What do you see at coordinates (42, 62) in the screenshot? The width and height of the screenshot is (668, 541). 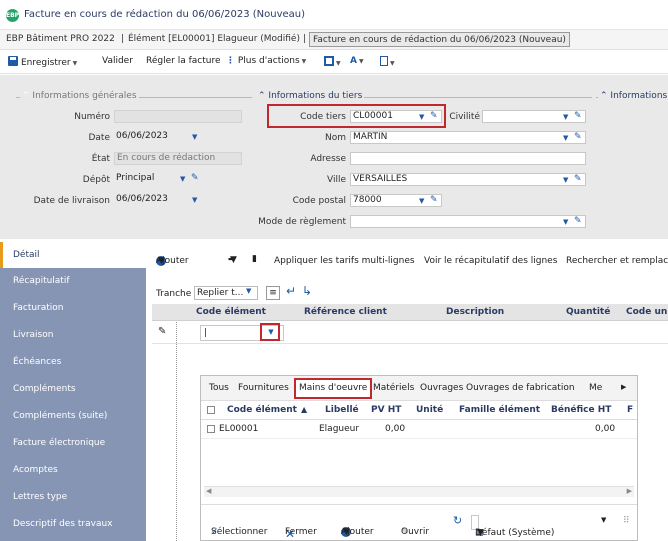 I see `save-button: Enregistrer ▼` at bounding box center [42, 62].